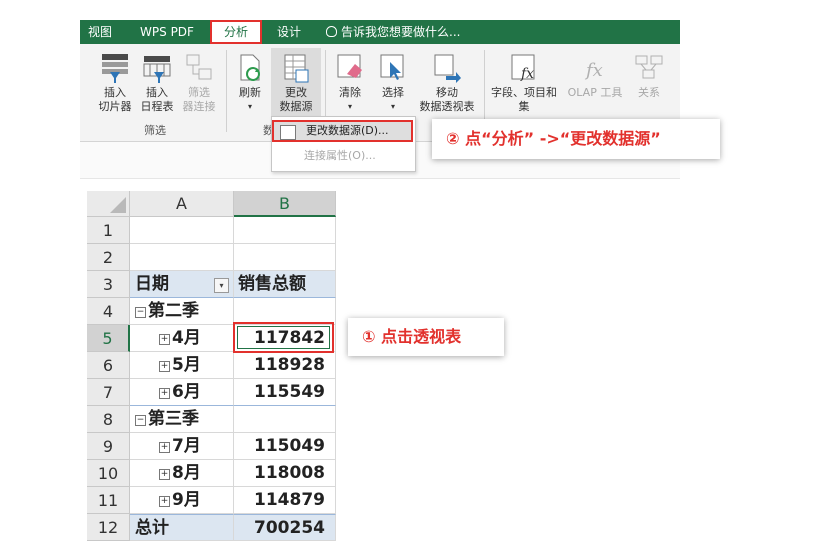  Describe the element at coordinates (296, 106) in the screenshot. I see `change-data-source-label-2: 数据源` at that location.